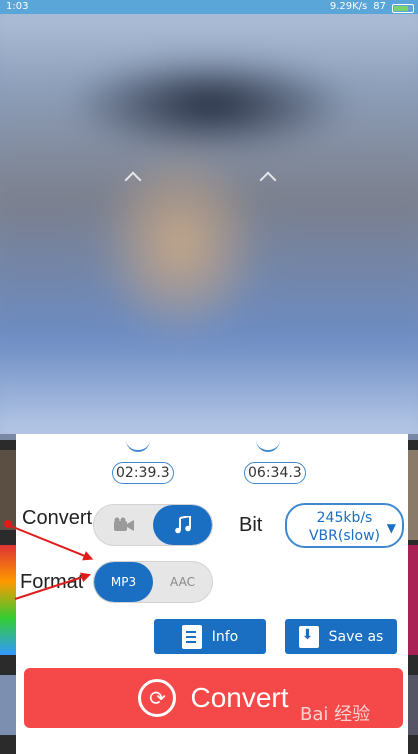  What do you see at coordinates (17, 6) in the screenshot?
I see `status-time: 1:03` at bounding box center [17, 6].